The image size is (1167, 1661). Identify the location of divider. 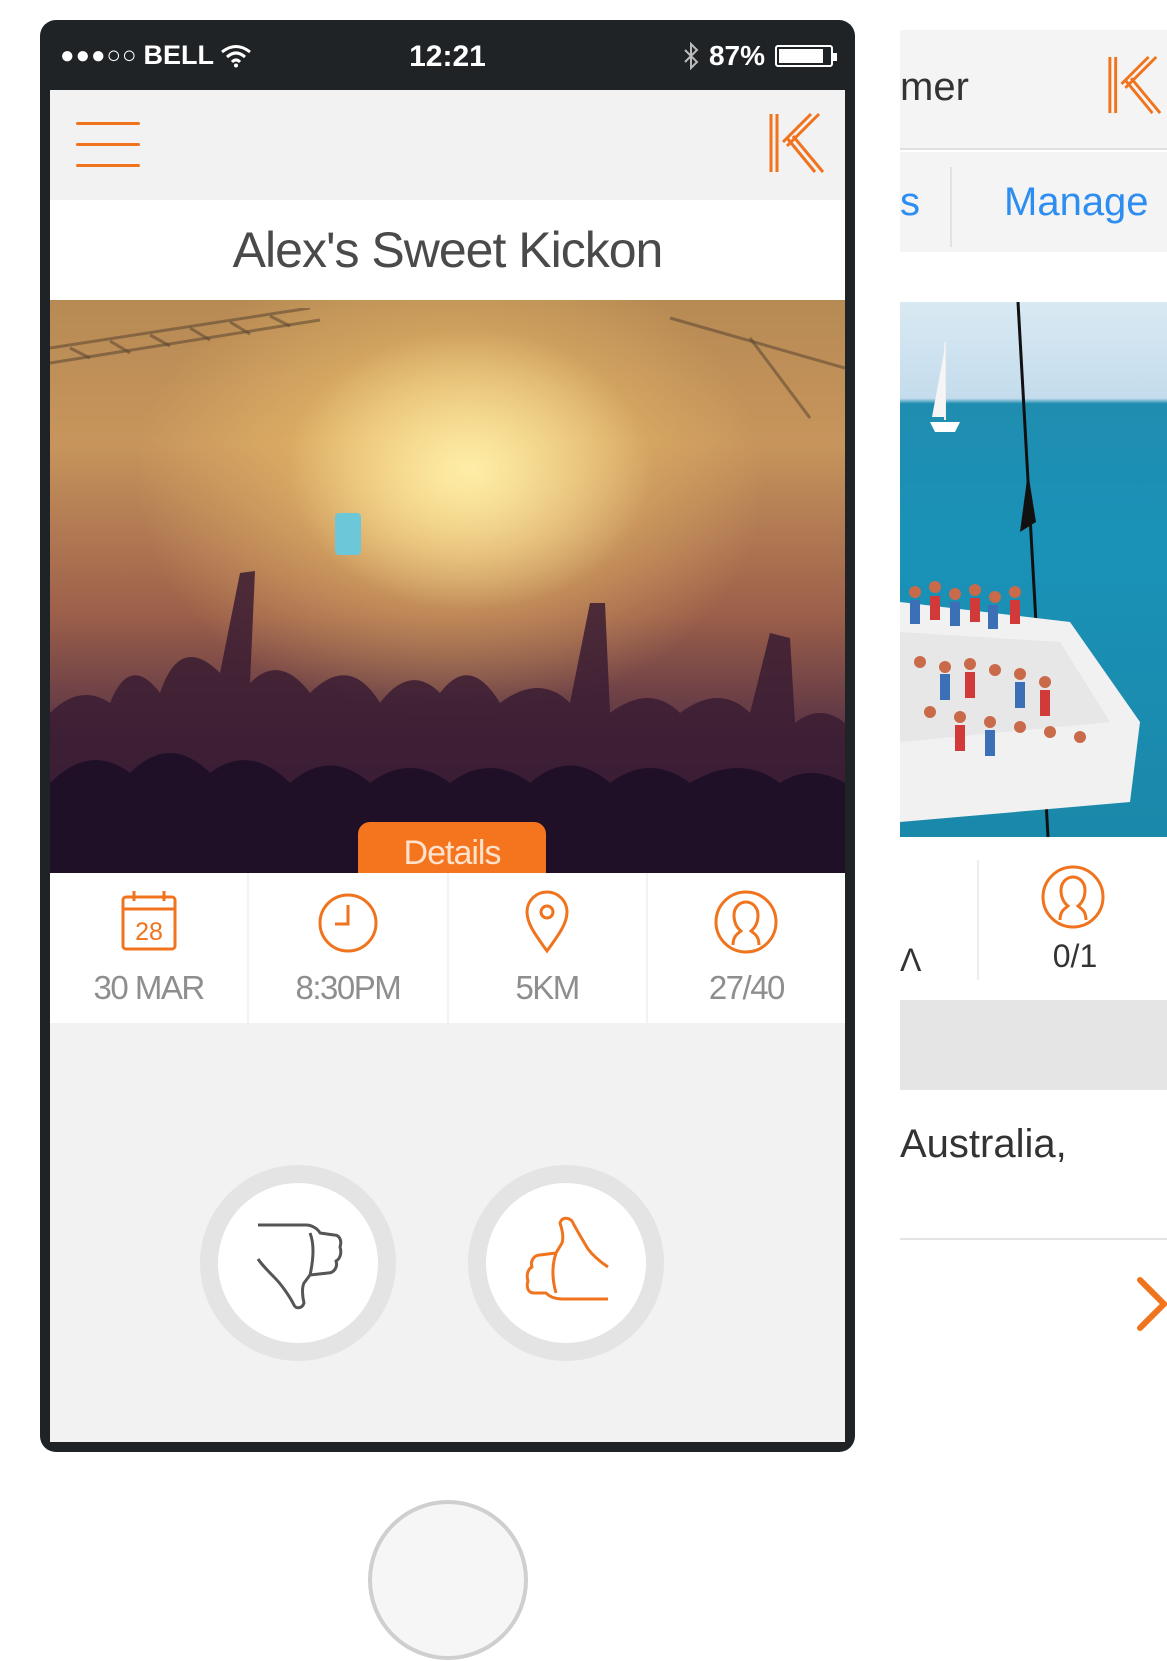
(1033, 1239).